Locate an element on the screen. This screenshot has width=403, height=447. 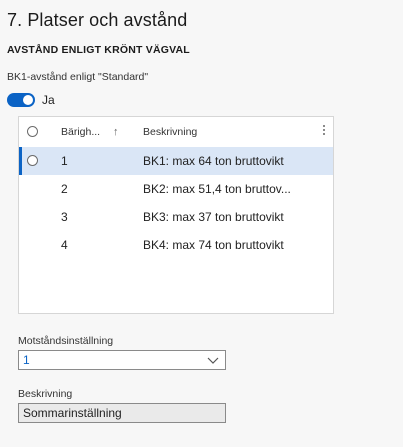
row-barighet: 2 is located at coordinates (64, 189).